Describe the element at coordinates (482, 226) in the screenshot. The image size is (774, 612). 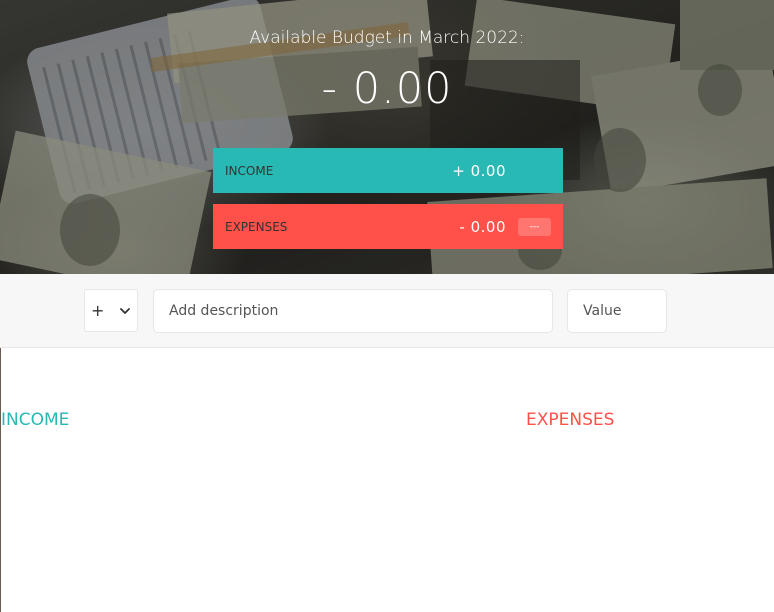
I see `expenses-summary-value: - 0.00` at that location.